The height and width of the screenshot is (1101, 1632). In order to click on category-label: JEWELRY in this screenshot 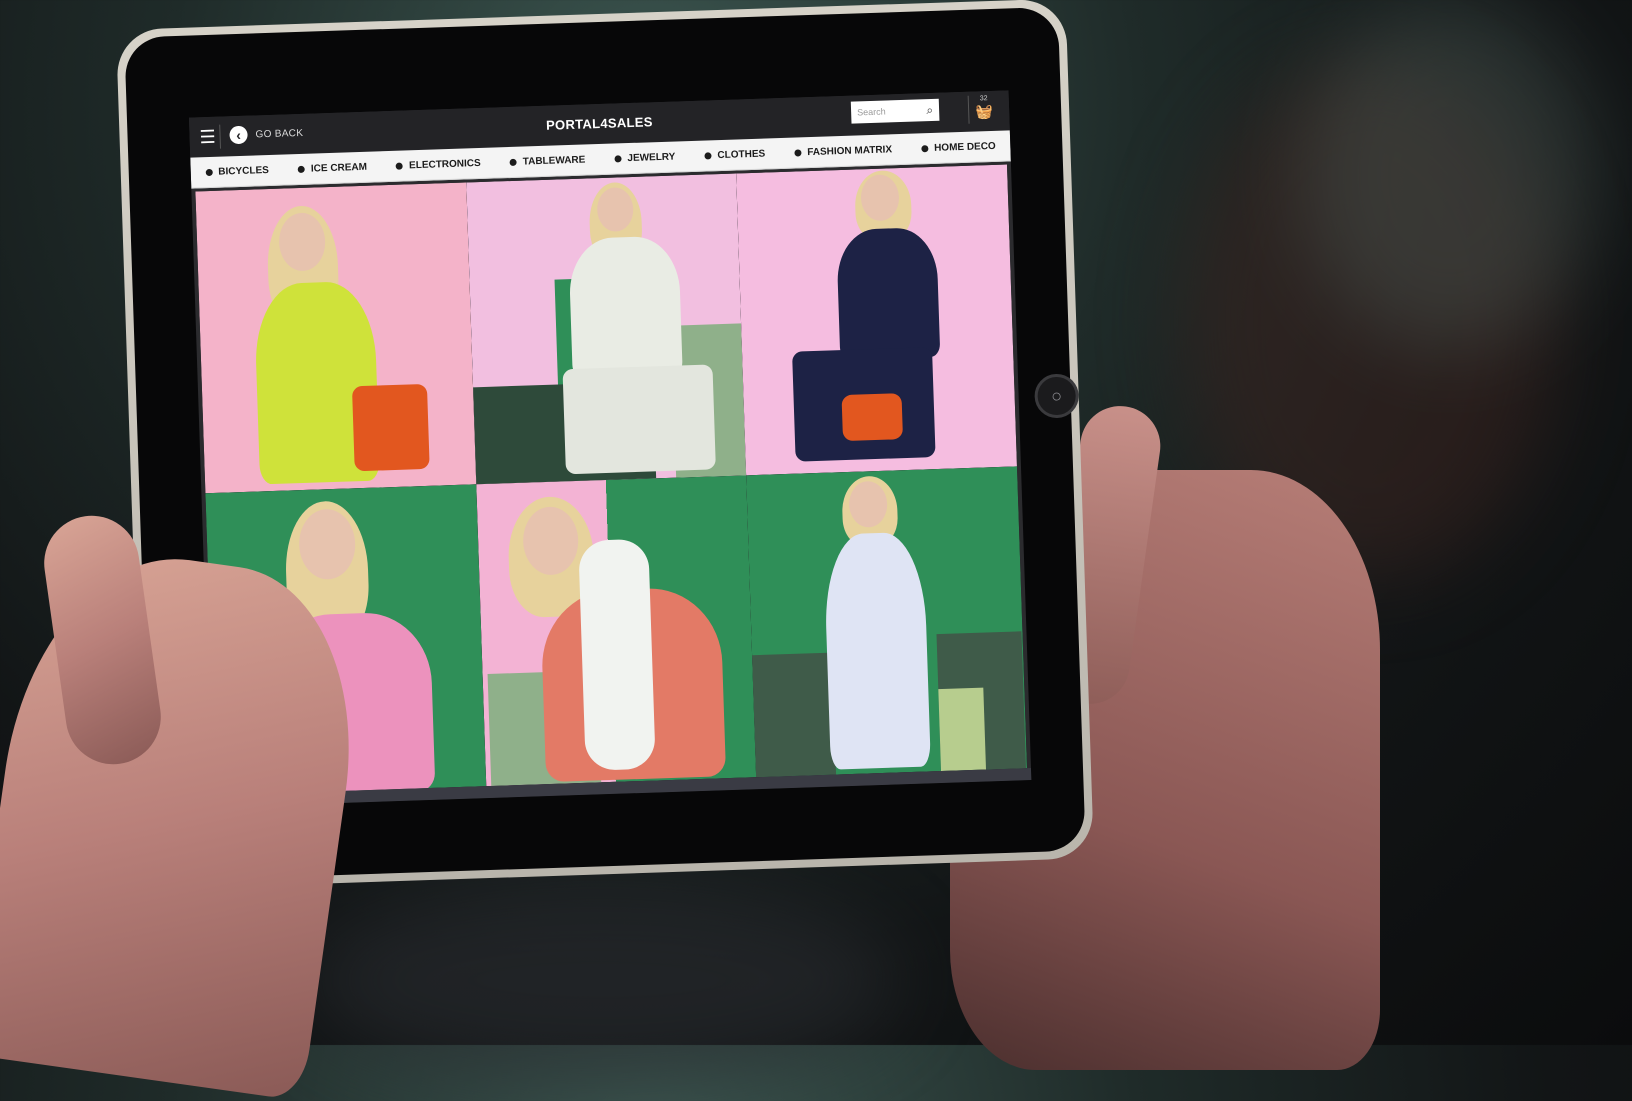, I will do `click(651, 157)`.